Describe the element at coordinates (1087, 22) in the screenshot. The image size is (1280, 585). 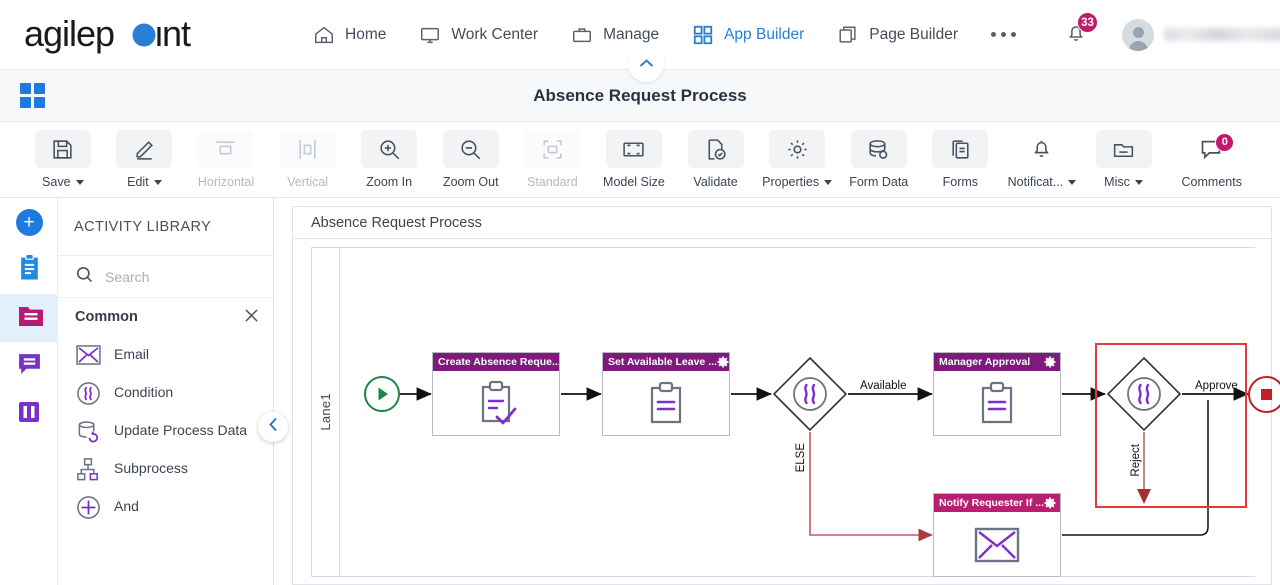
I see `notification-badge: 33` at that location.